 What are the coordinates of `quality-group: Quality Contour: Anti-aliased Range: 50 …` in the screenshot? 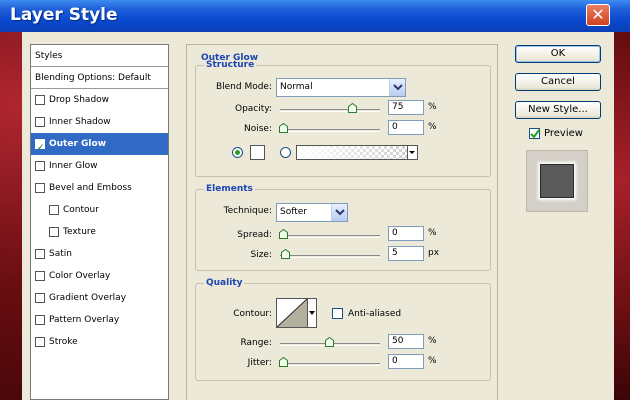 It's located at (343, 329).